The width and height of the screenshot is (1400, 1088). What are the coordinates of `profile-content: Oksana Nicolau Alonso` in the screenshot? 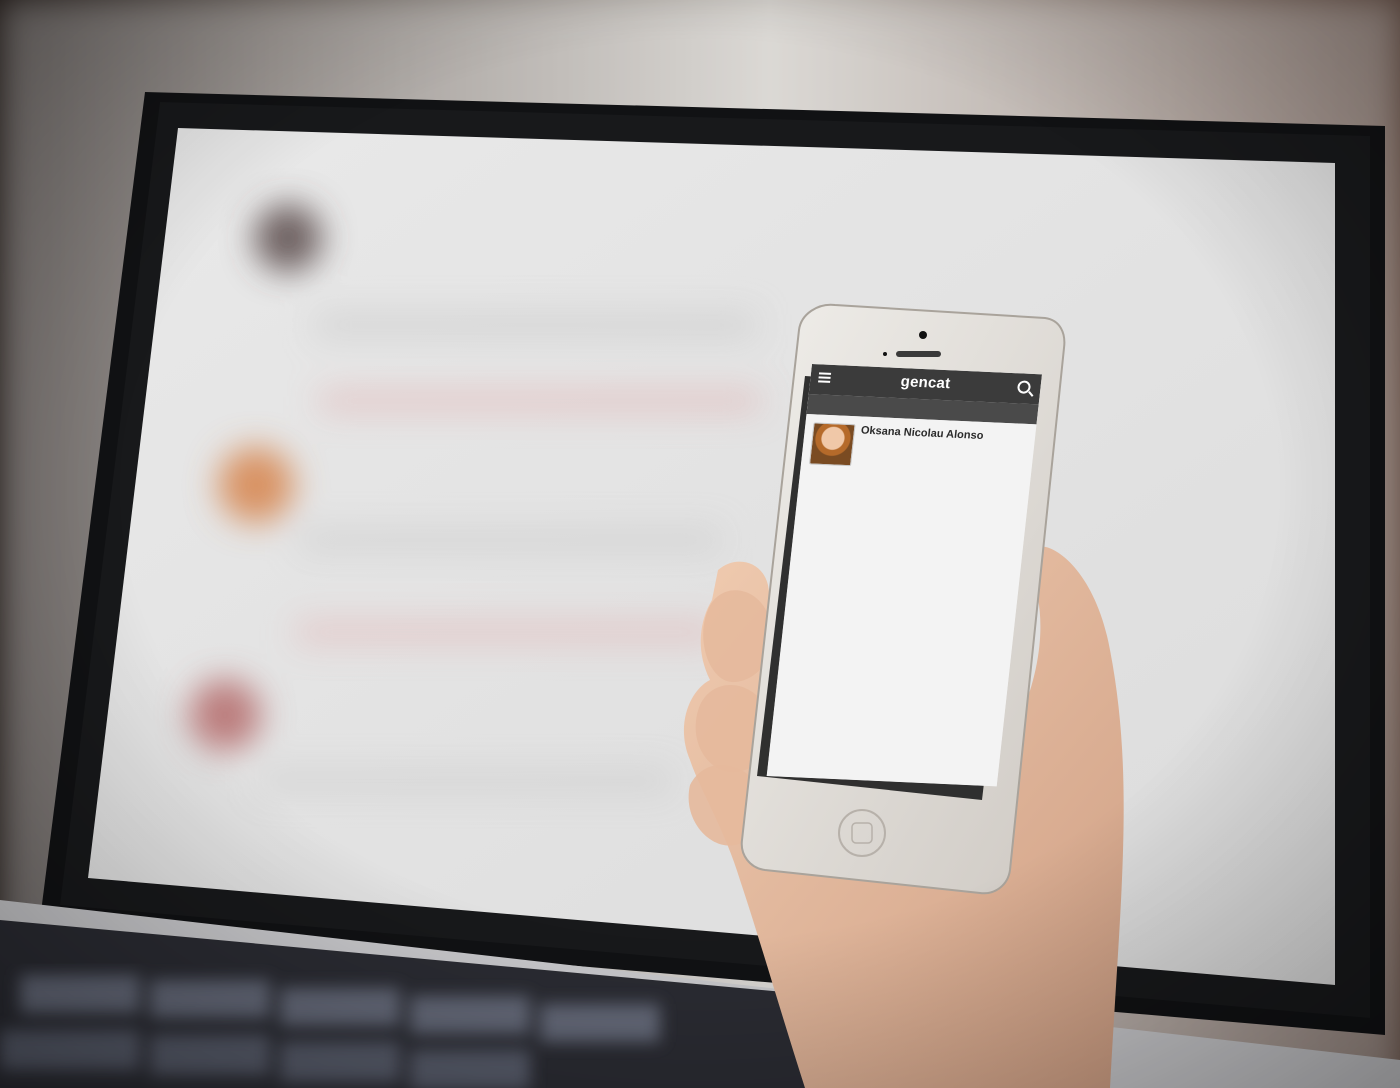 It's located at (901, 600).